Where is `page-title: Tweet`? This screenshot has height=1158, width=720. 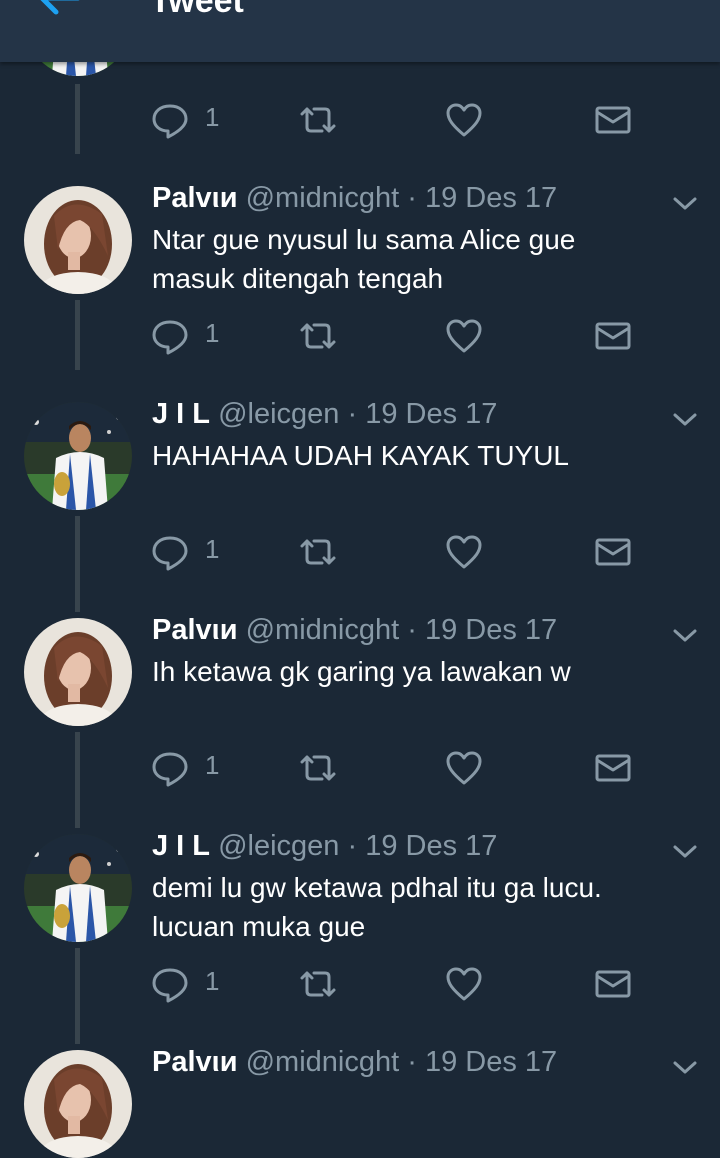
page-title: Tweet is located at coordinates (197, 10).